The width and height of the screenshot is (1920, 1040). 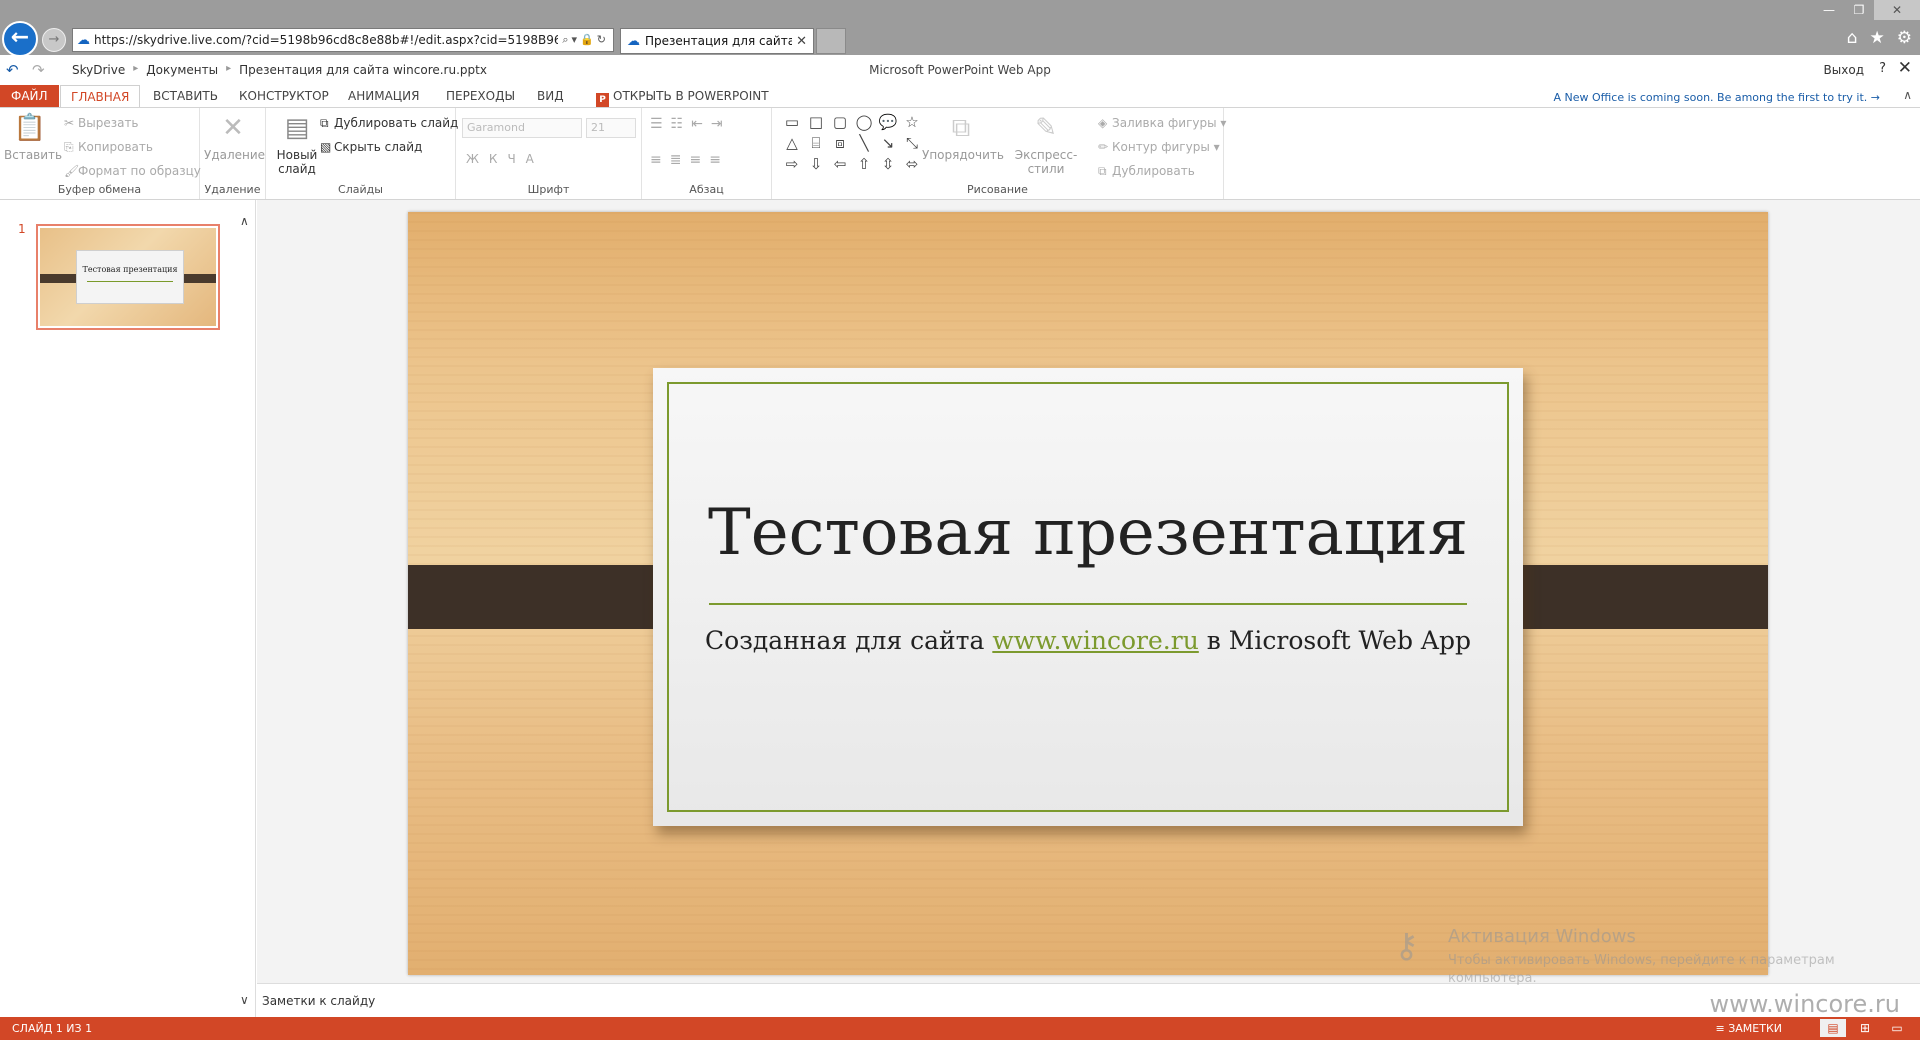 I want to click on left-band, so click(x=548, y=597).